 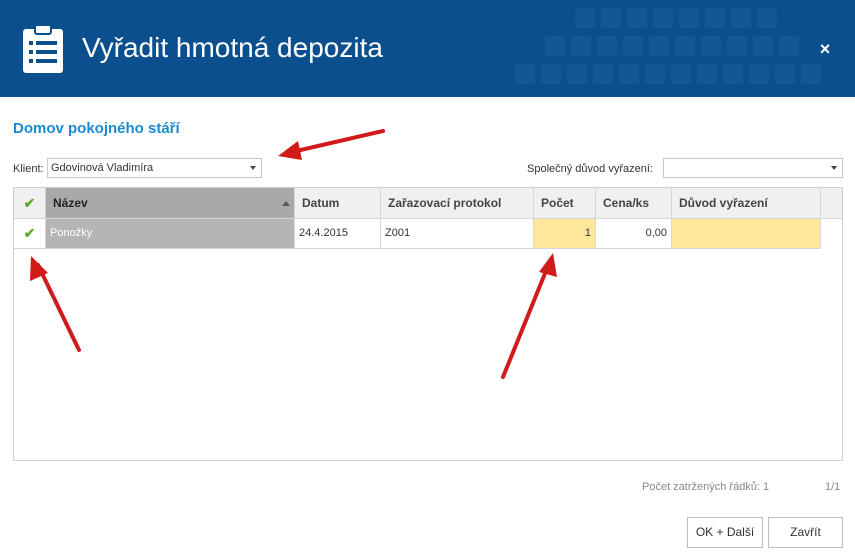 I want to click on checked-rows-count: Počet zatržených řádků: 1, so click(x=706, y=487).